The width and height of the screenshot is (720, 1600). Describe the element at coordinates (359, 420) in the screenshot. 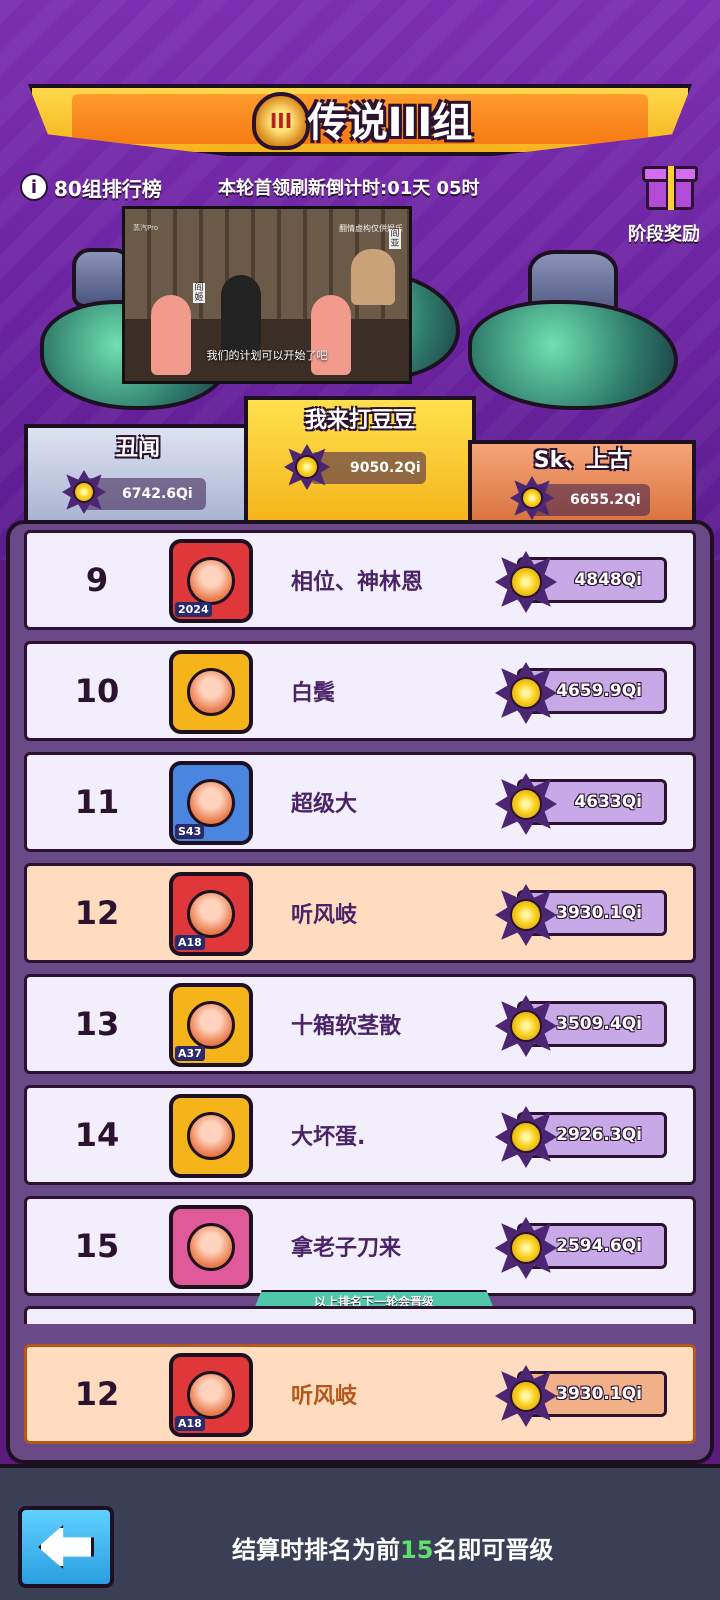

I see `podium-first-name: 我来打豆豆` at that location.